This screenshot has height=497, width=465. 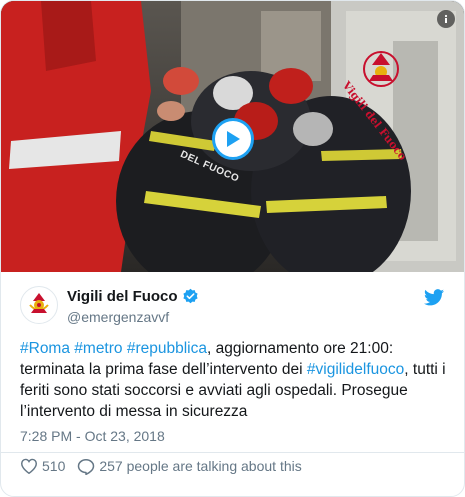 I want to click on info-icon, so click(x=446, y=19).